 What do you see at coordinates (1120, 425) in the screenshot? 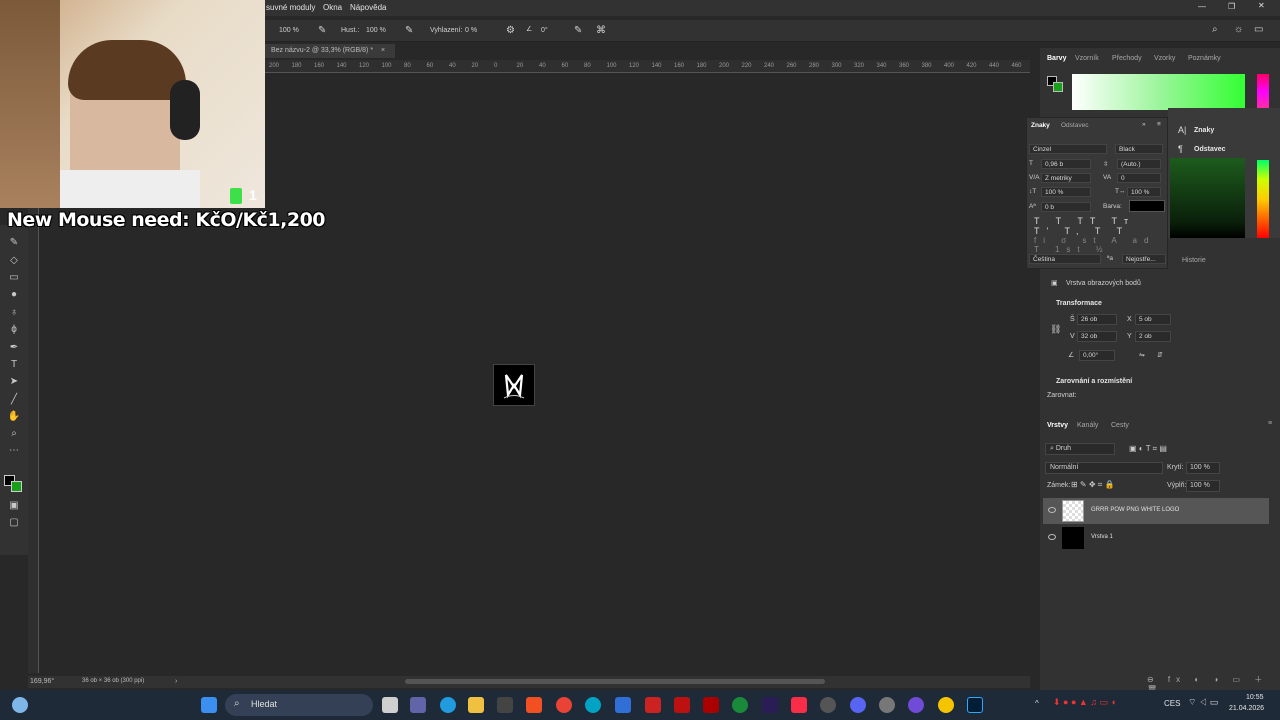
I see `tab-paths: Cesty` at bounding box center [1120, 425].